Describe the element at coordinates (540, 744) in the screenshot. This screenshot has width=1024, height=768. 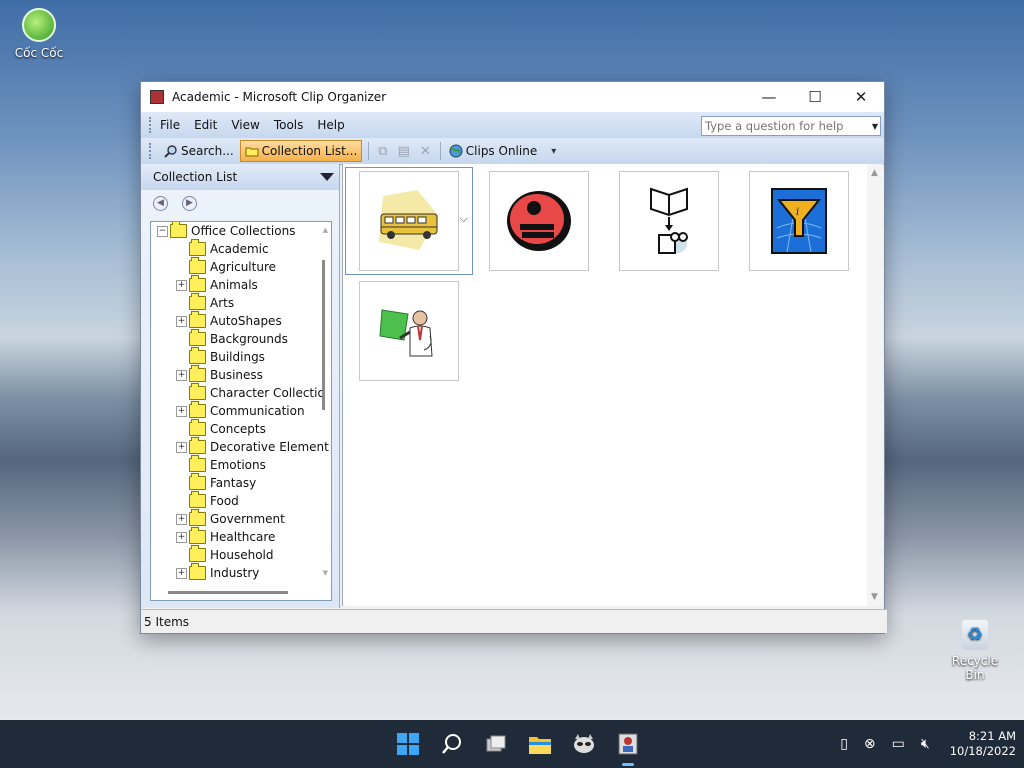
I see `file-explorer-icon` at that location.